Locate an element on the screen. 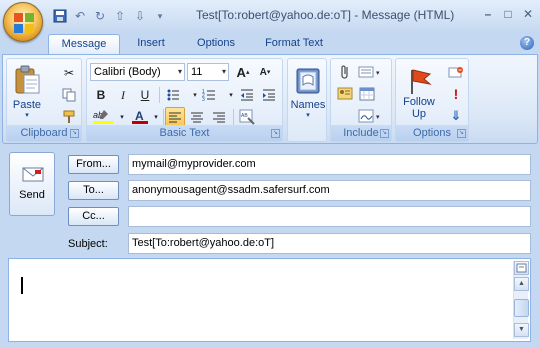  text-caret is located at coordinates (22, 285).